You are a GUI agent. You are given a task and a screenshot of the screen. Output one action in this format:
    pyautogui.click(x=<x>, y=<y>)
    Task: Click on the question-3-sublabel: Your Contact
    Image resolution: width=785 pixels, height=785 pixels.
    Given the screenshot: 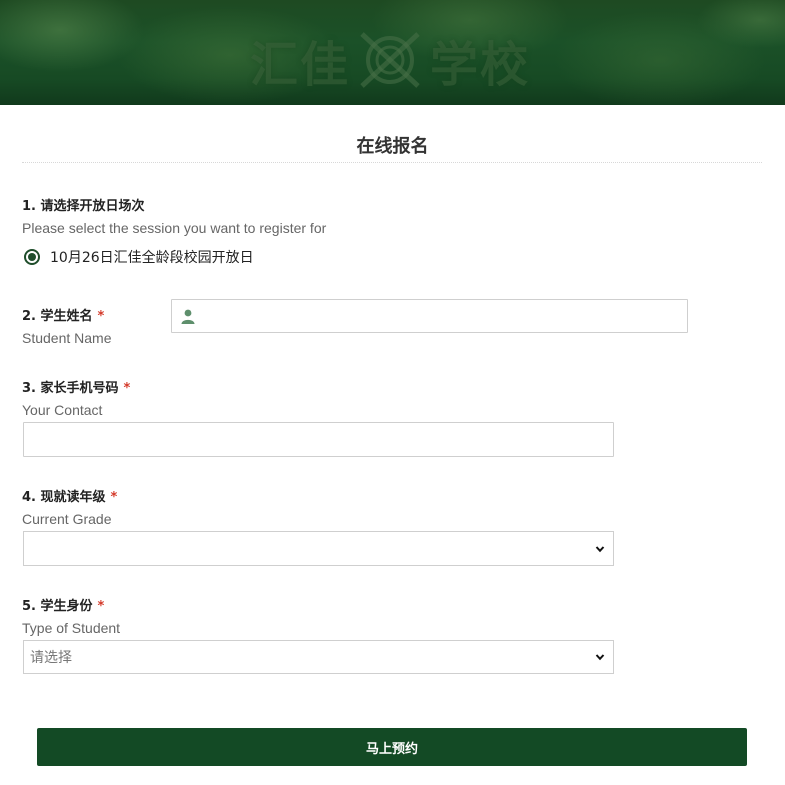 What is the action you would take?
    pyautogui.click(x=62, y=410)
    